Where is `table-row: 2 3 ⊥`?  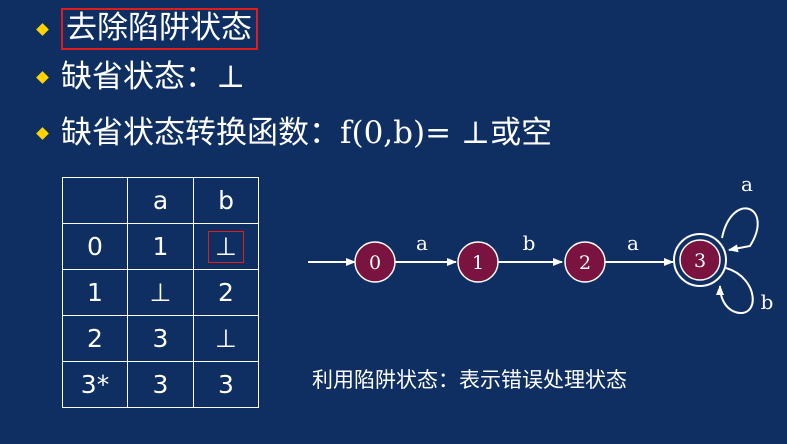
table-row: 2 3 ⊥ is located at coordinates (160, 338).